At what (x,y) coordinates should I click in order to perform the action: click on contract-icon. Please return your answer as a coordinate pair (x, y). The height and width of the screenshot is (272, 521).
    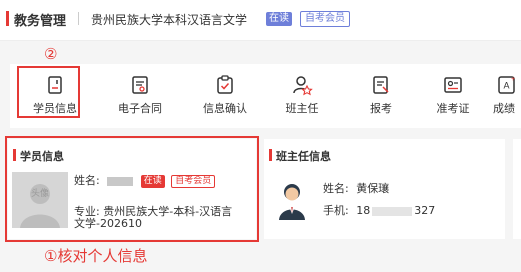
    Looking at the image, I should click on (140, 85).